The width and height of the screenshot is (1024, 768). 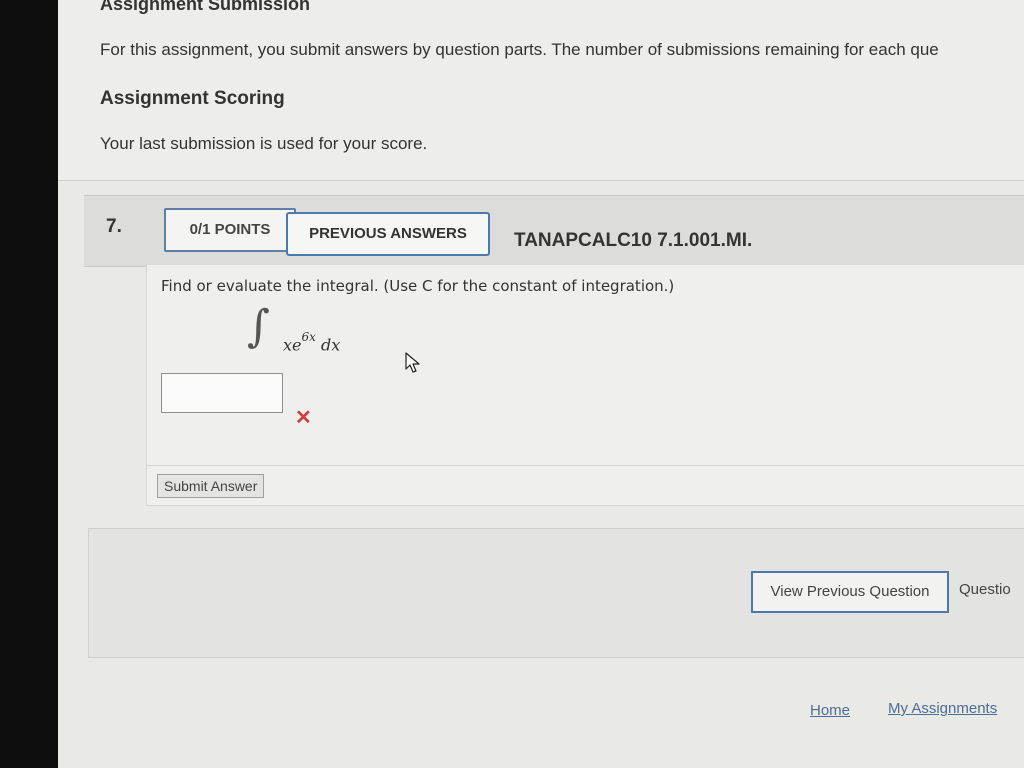 What do you see at coordinates (192, 98) in the screenshot?
I see `assignment-scoring-heading: Assignment Scoring` at bounding box center [192, 98].